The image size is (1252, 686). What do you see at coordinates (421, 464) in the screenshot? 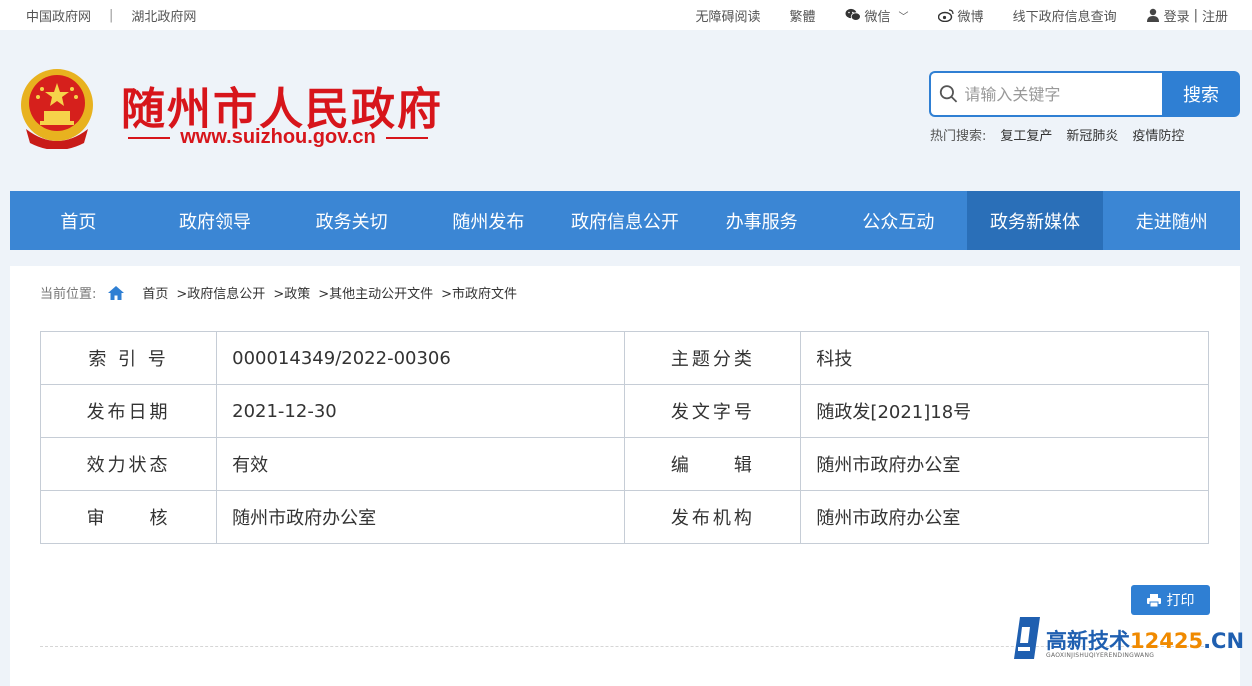
I see `meta-value: 有效` at bounding box center [421, 464].